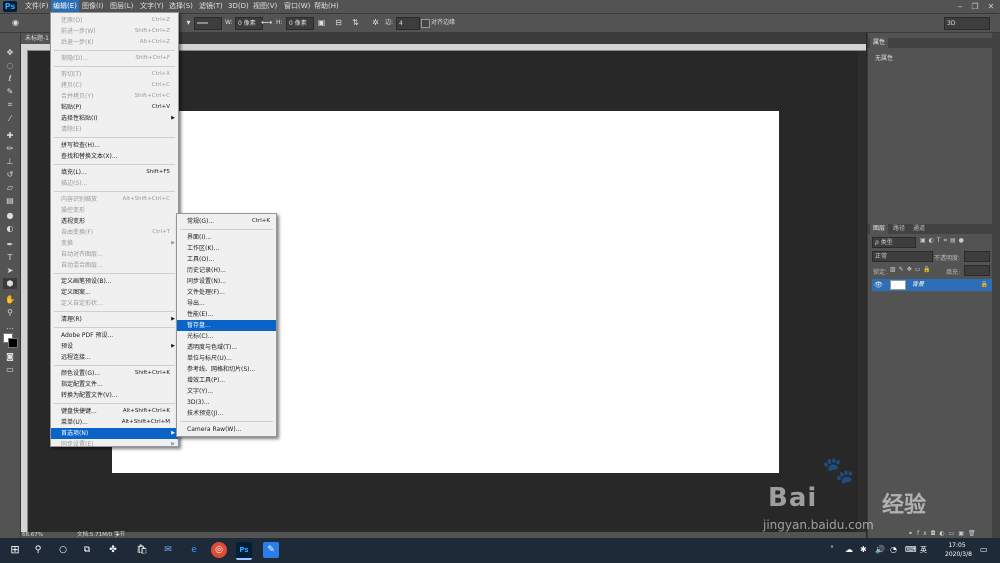 The image size is (1000, 563). What do you see at coordinates (10, 312) in the screenshot?
I see `zoom-tool-icon: ⚲` at bounding box center [10, 312].